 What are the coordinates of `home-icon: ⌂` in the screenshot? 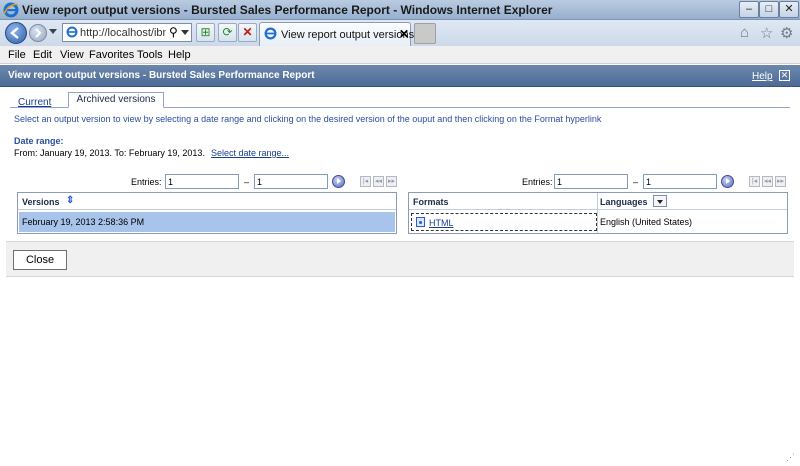 It's located at (744, 32).